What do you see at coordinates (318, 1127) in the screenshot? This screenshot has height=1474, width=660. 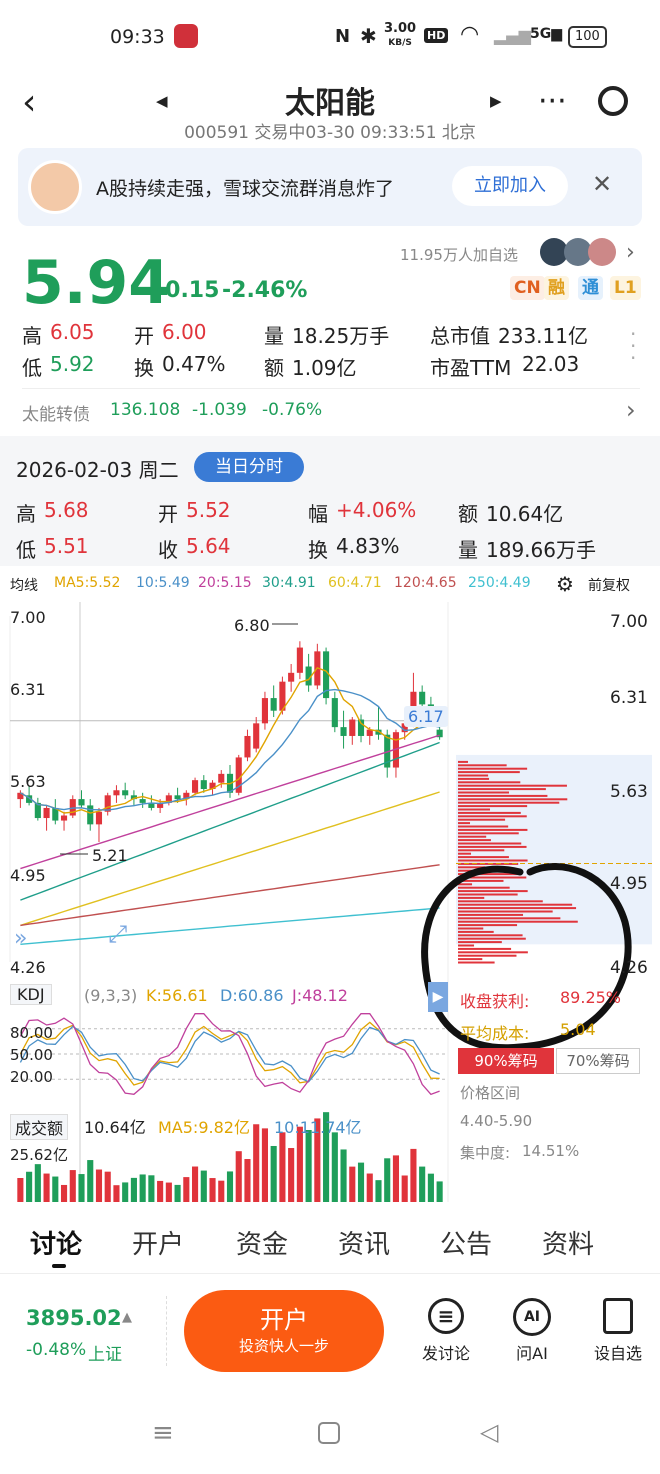 I see `volume-ma10: 10:11.74亿` at bounding box center [318, 1127].